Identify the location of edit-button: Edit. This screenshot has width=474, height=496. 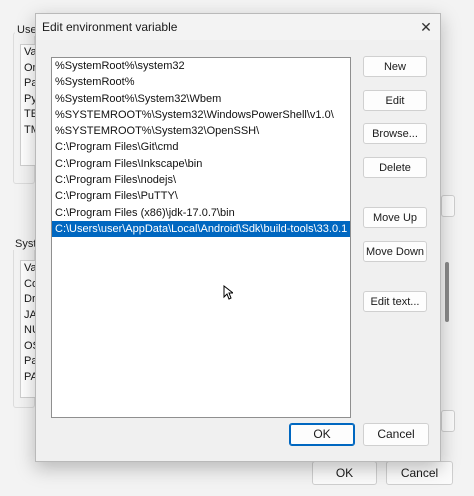
(395, 100).